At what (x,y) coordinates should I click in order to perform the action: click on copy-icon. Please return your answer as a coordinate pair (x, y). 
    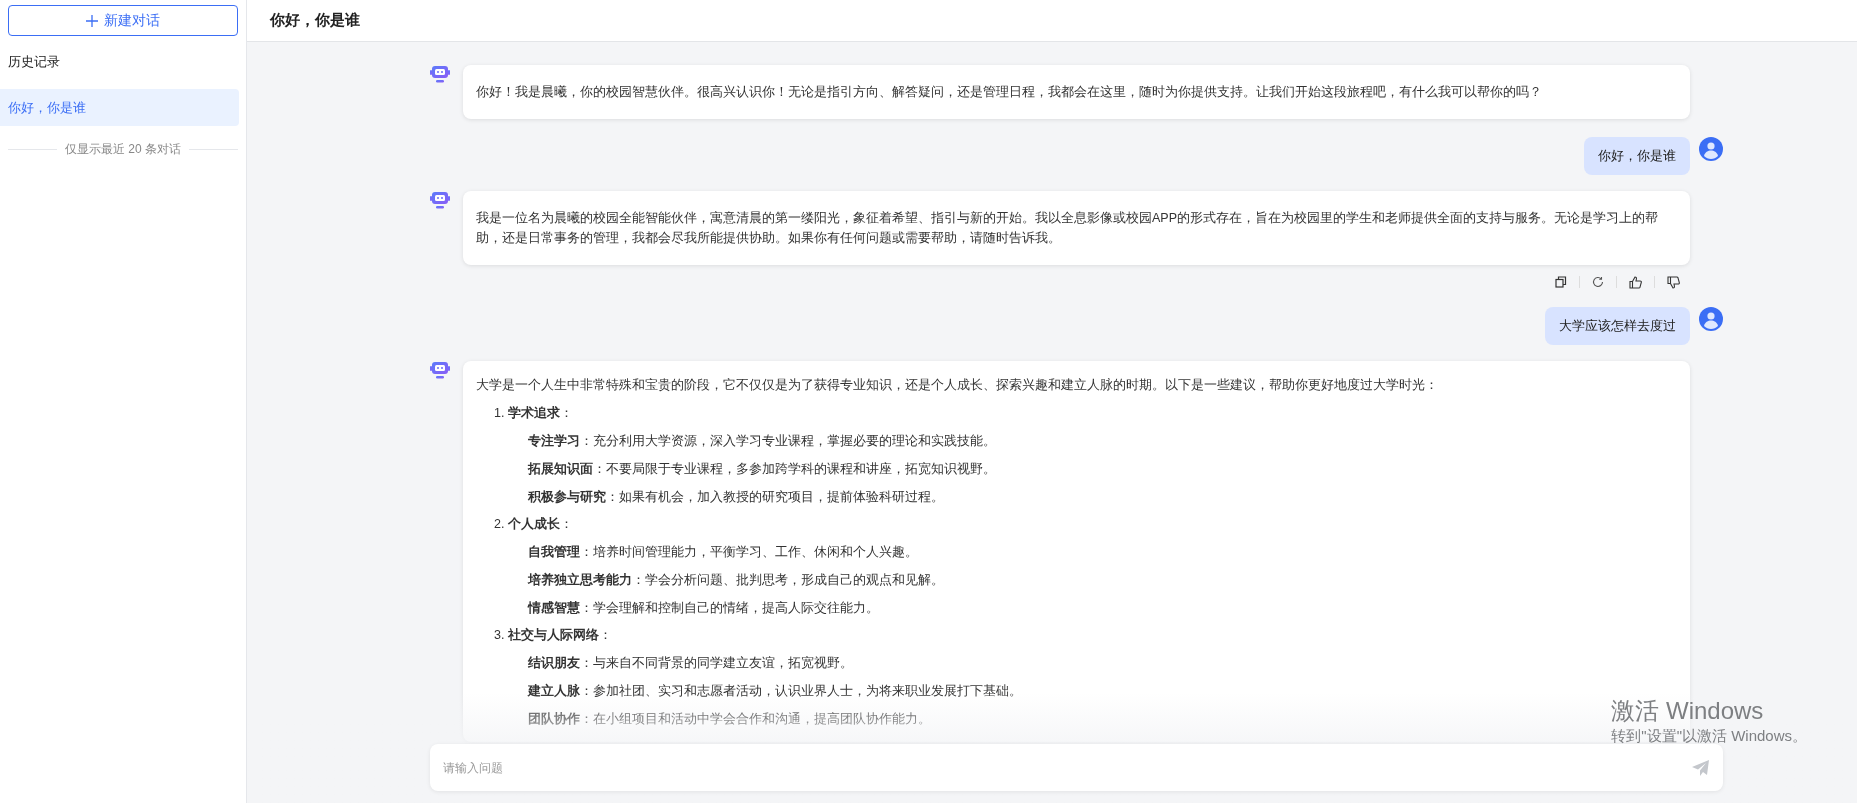
    Looking at the image, I should click on (1561, 282).